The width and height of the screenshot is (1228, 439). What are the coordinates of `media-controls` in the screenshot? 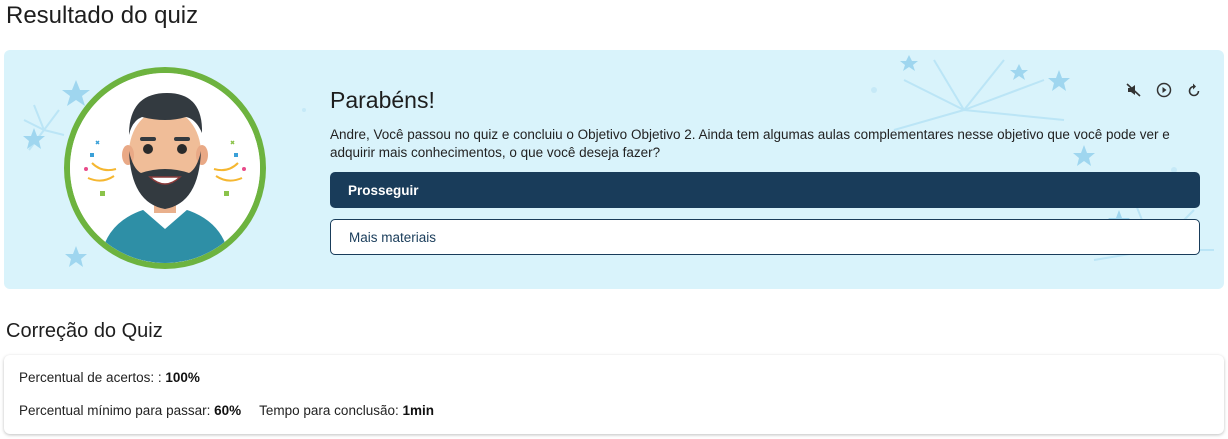 It's located at (1164, 90).